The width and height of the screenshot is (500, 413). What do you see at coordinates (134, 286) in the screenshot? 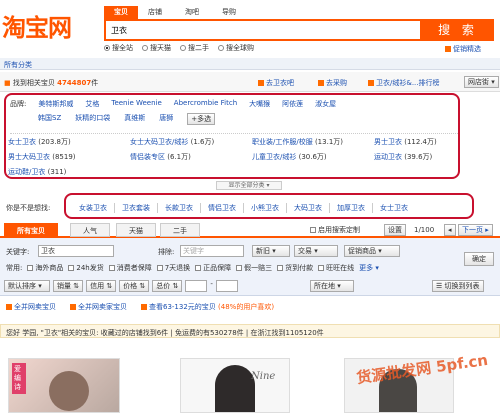
I see `sort-price: 价格 ⇅` at bounding box center [134, 286].